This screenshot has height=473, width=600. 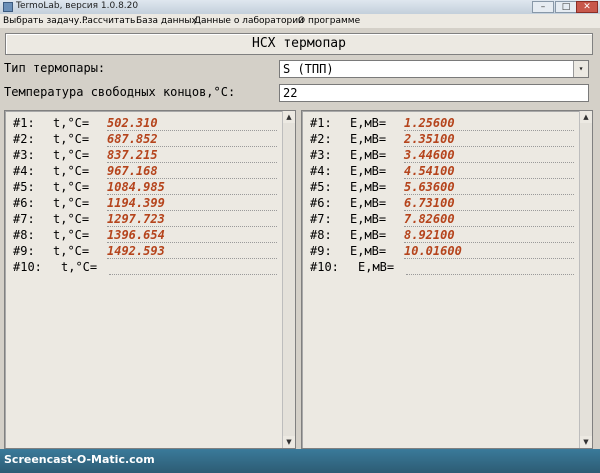 I want to click on emf-row: #2: E,мВ= 2.35100, so click(x=438, y=140).